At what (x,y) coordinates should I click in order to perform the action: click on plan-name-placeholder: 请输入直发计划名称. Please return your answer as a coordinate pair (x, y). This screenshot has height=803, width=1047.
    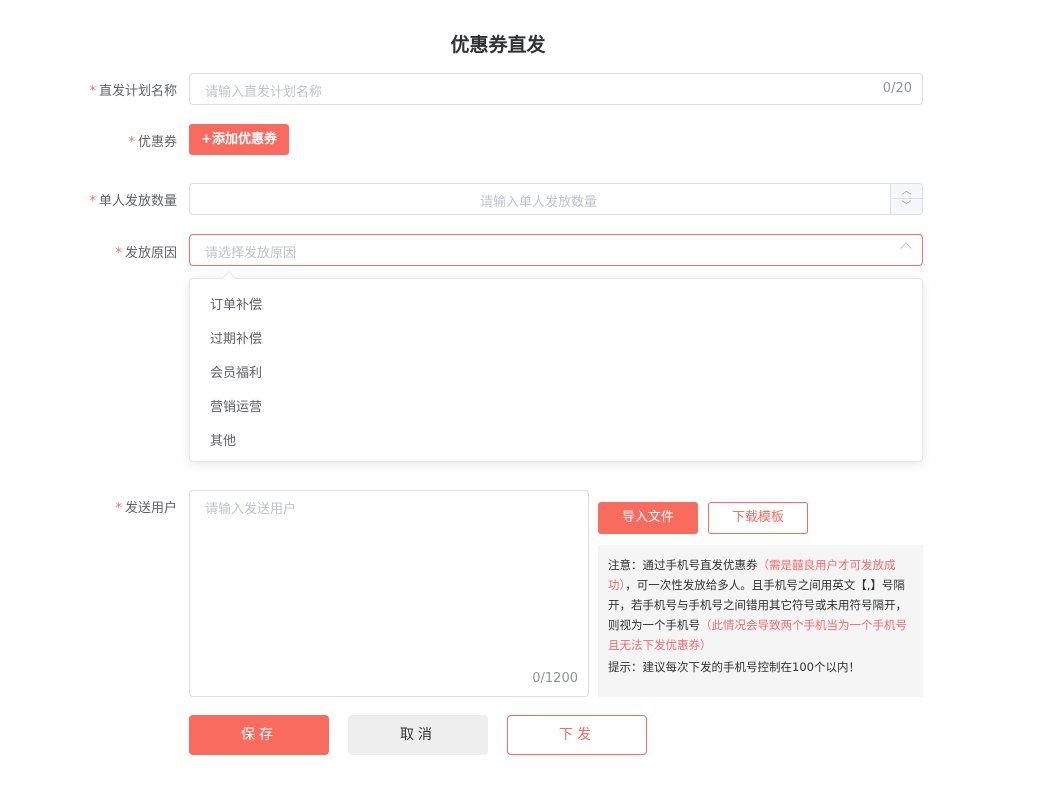
    Looking at the image, I should click on (264, 92).